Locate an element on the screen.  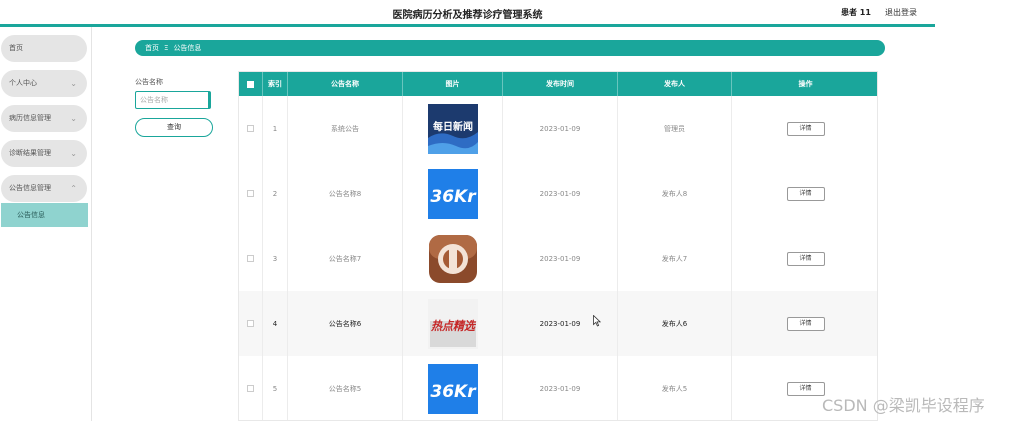
top-header: 医院病历分析及推荐诊疗管理系统 患者 11 退出登录 is located at coordinates (467, 13).